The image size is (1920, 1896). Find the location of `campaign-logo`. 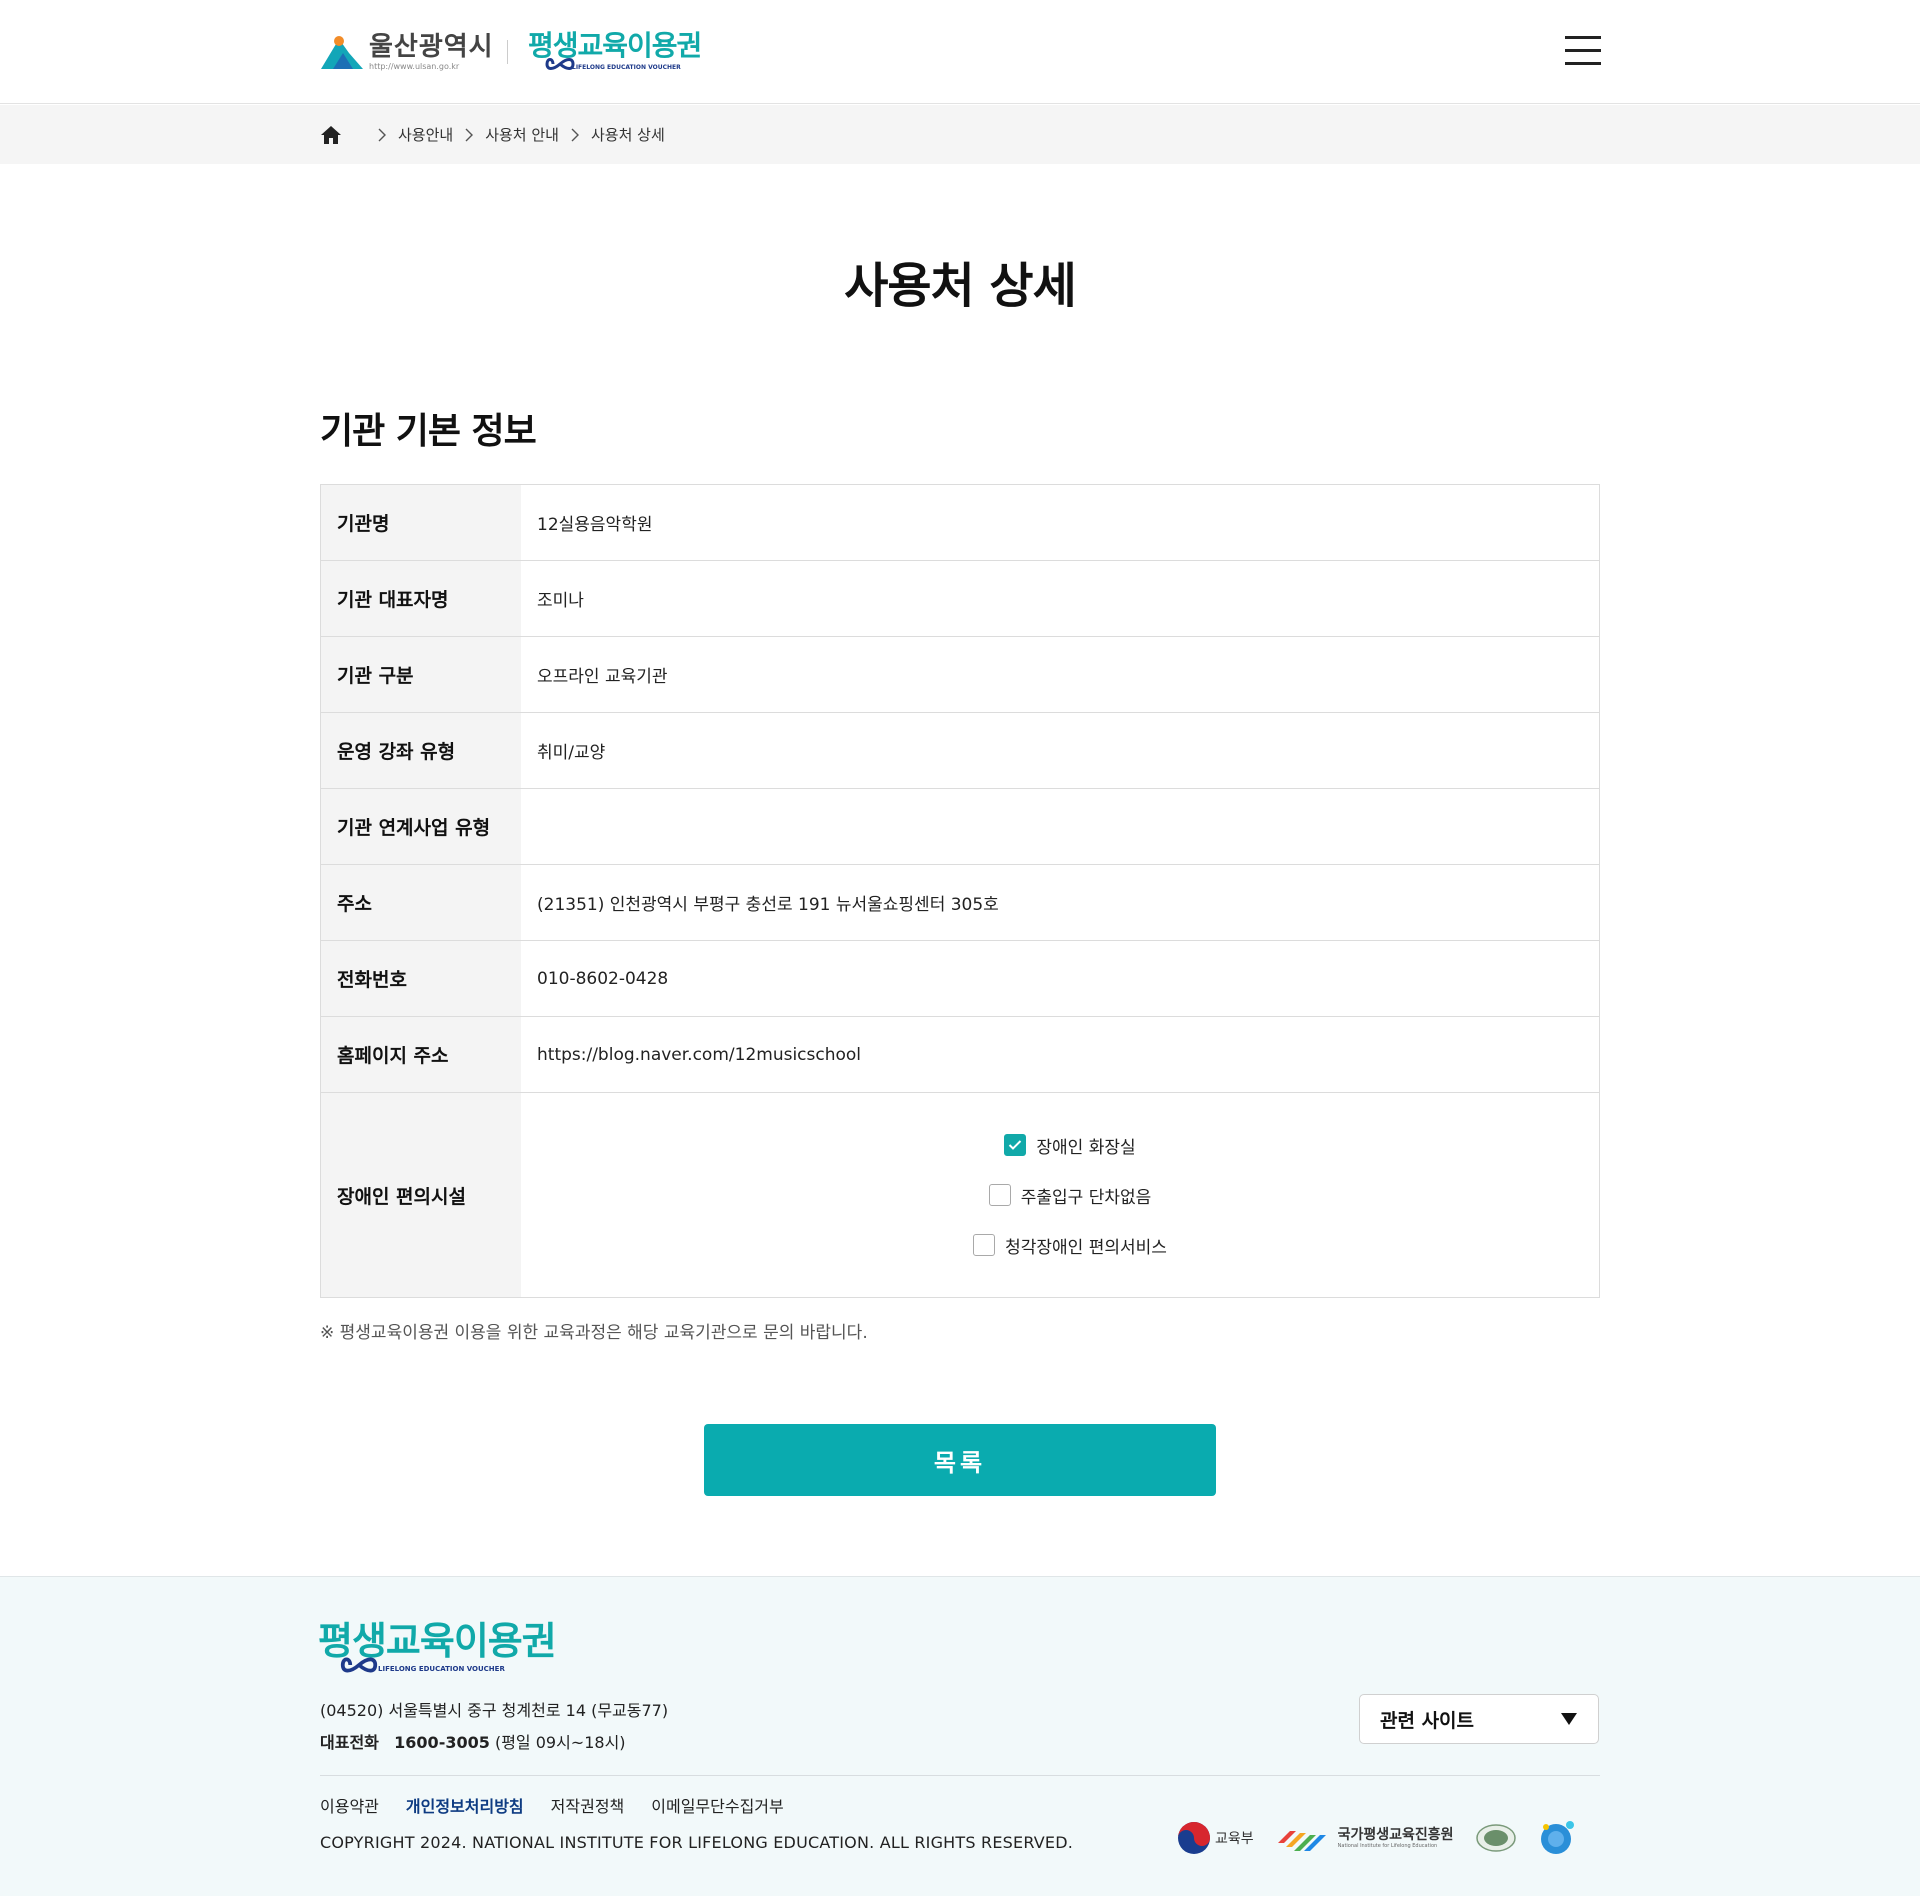

campaign-logo is located at coordinates (1557, 1838).